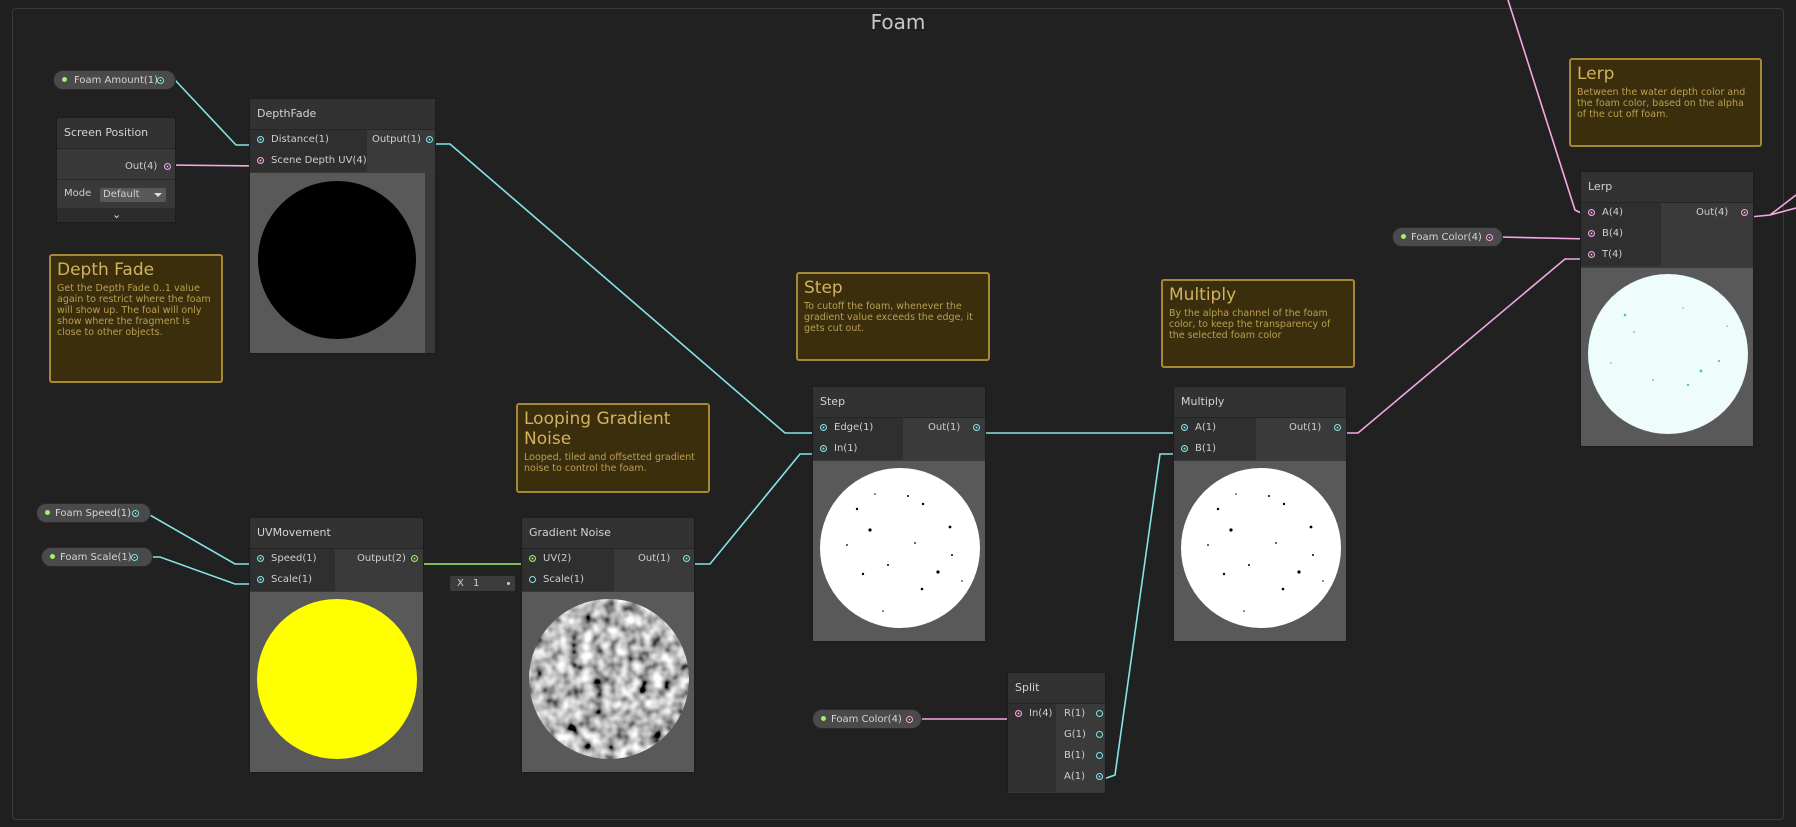  Describe the element at coordinates (1138, 618) in the screenshot. I see `wire-split-a-to-multiply-b` at that location.